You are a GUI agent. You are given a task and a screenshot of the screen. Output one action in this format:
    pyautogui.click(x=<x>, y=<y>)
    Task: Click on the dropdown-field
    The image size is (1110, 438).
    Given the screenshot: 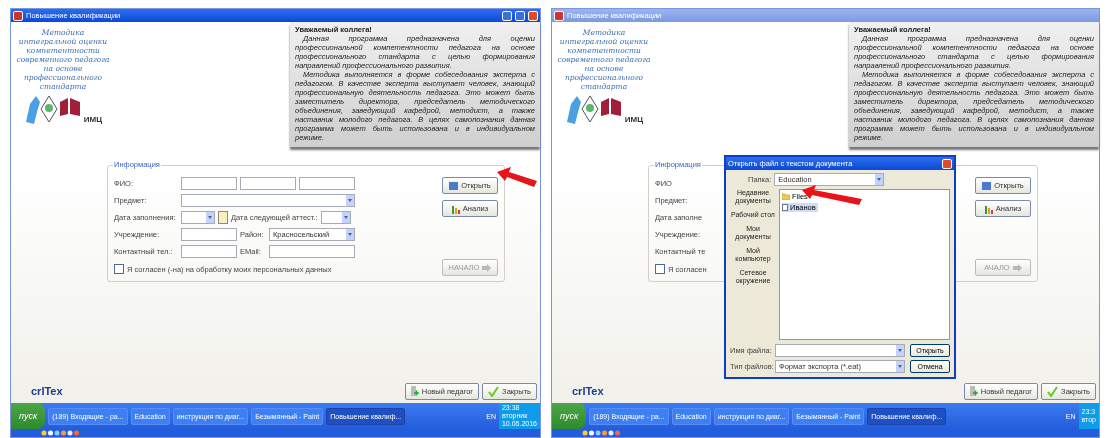 What is the action you would take?
    pyautogui.click(x=268, y=200)
    